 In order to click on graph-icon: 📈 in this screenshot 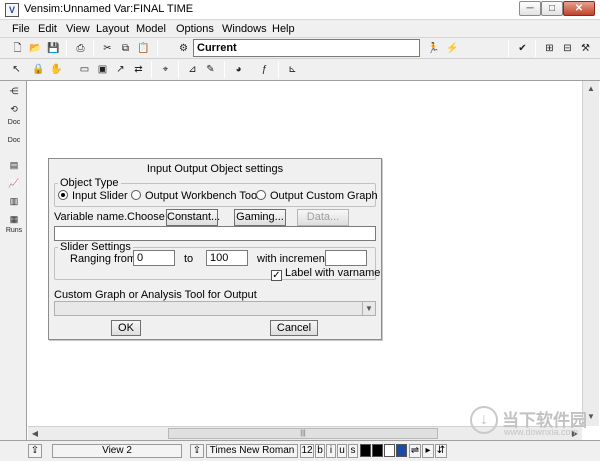, I will do `click(14, 183)`.